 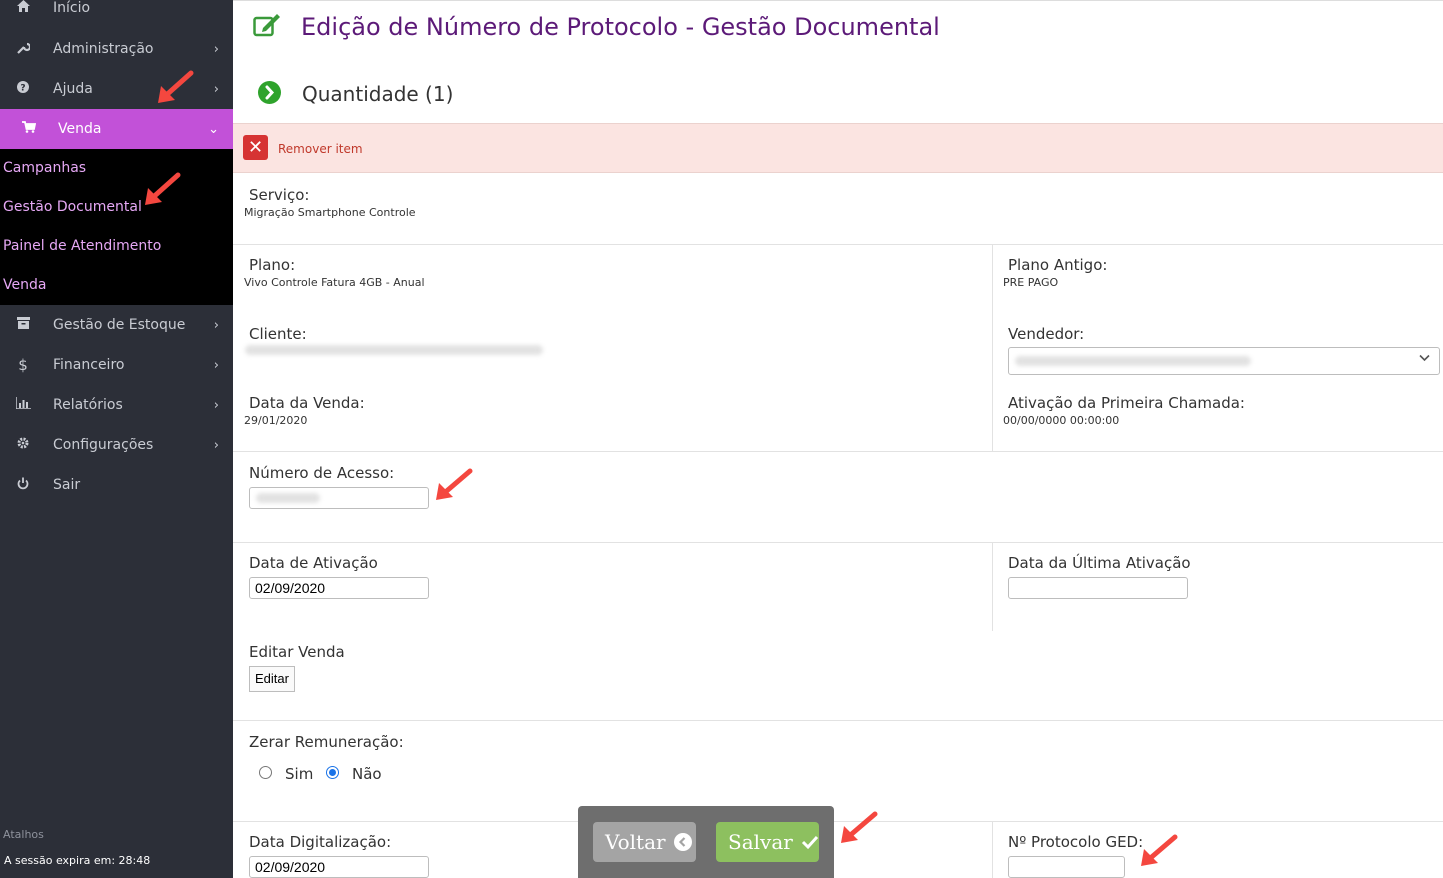 I want to click on vendedor-select, so click(x=1224, y=361).